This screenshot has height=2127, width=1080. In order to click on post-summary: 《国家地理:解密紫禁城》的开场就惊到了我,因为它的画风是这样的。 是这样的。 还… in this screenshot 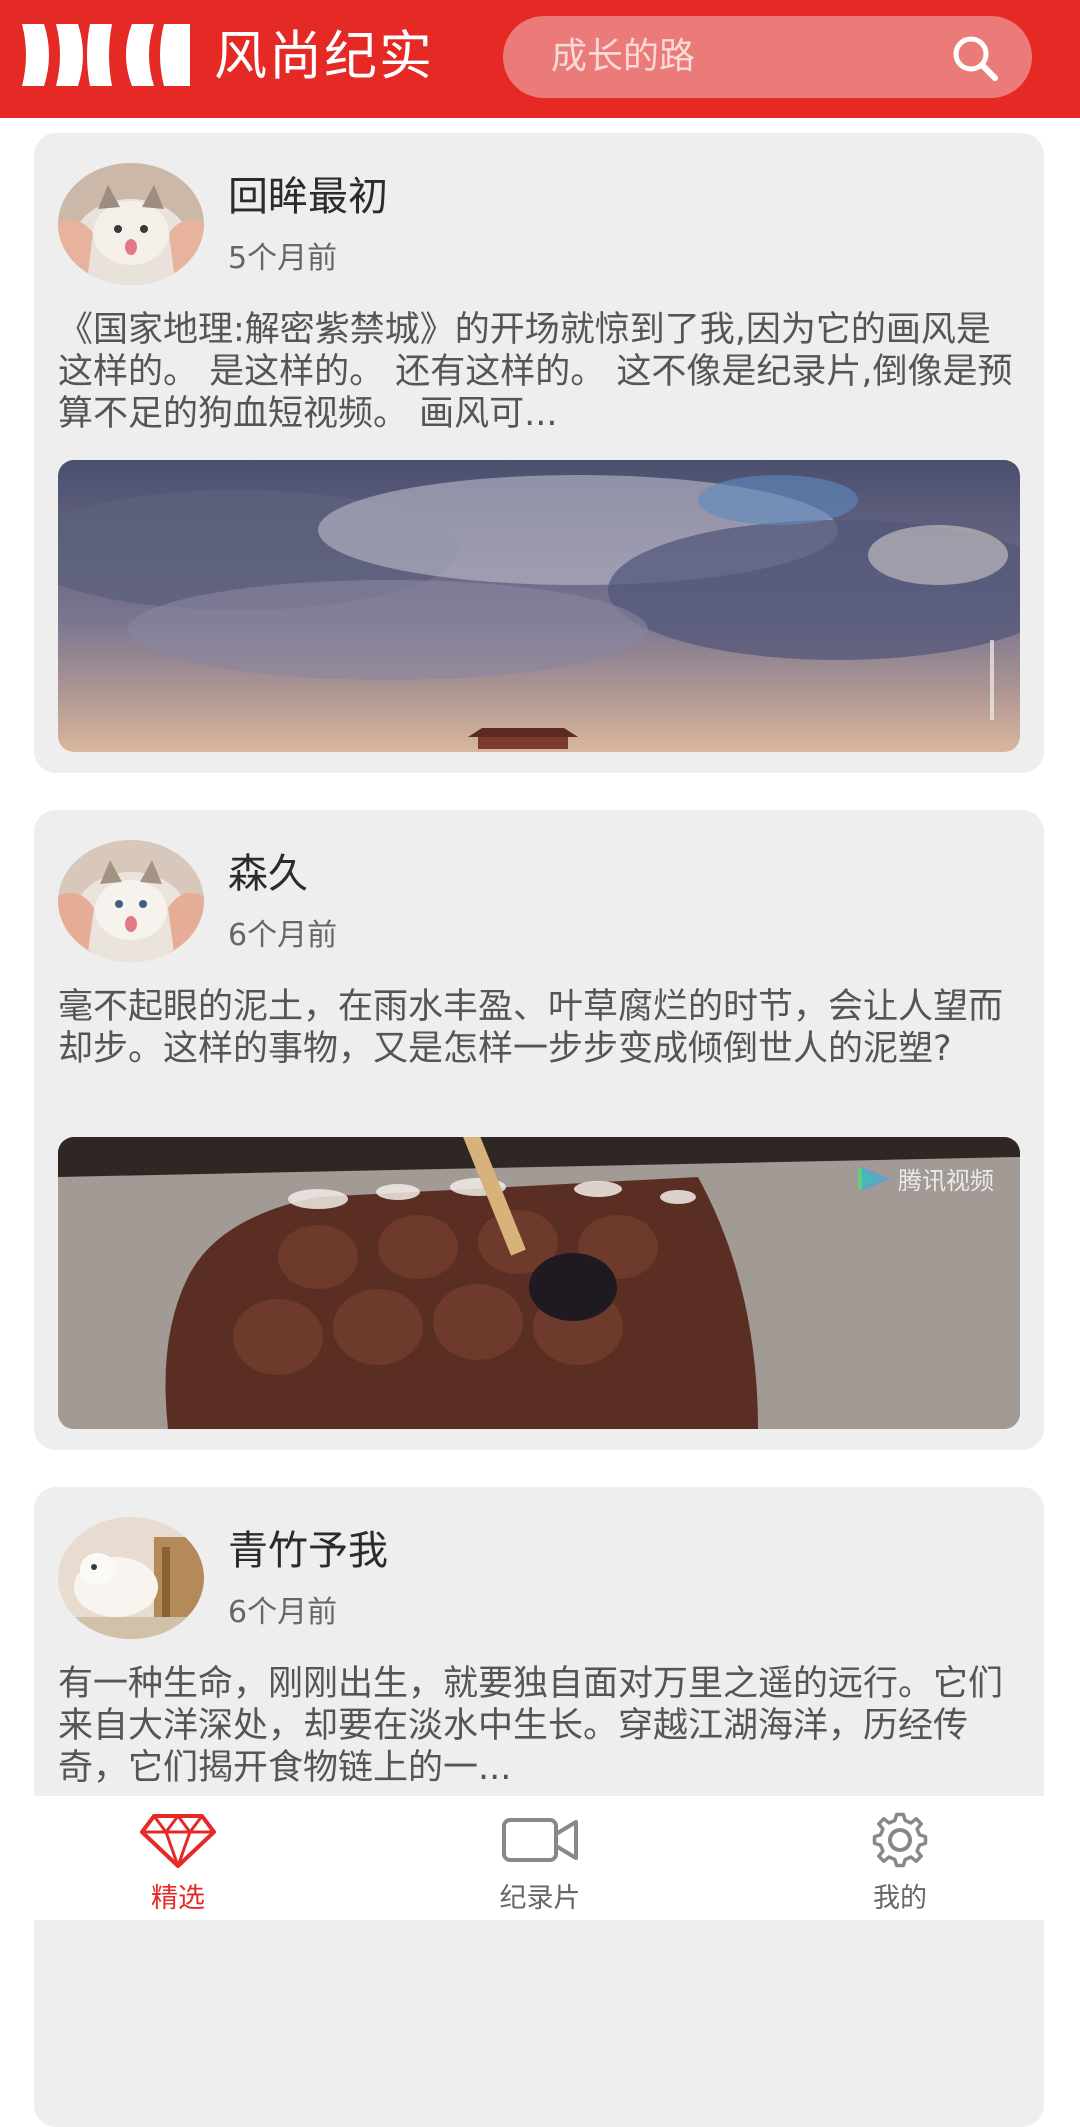, I will do `click(541, 372)`.